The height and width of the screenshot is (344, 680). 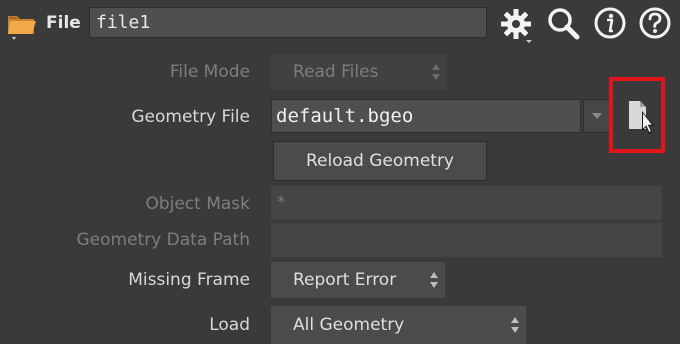 What do you see at coordinates (190, 117) in the screenshot?
I see `geometry-file-label: Geometry File` at bounding box center [190, 117].